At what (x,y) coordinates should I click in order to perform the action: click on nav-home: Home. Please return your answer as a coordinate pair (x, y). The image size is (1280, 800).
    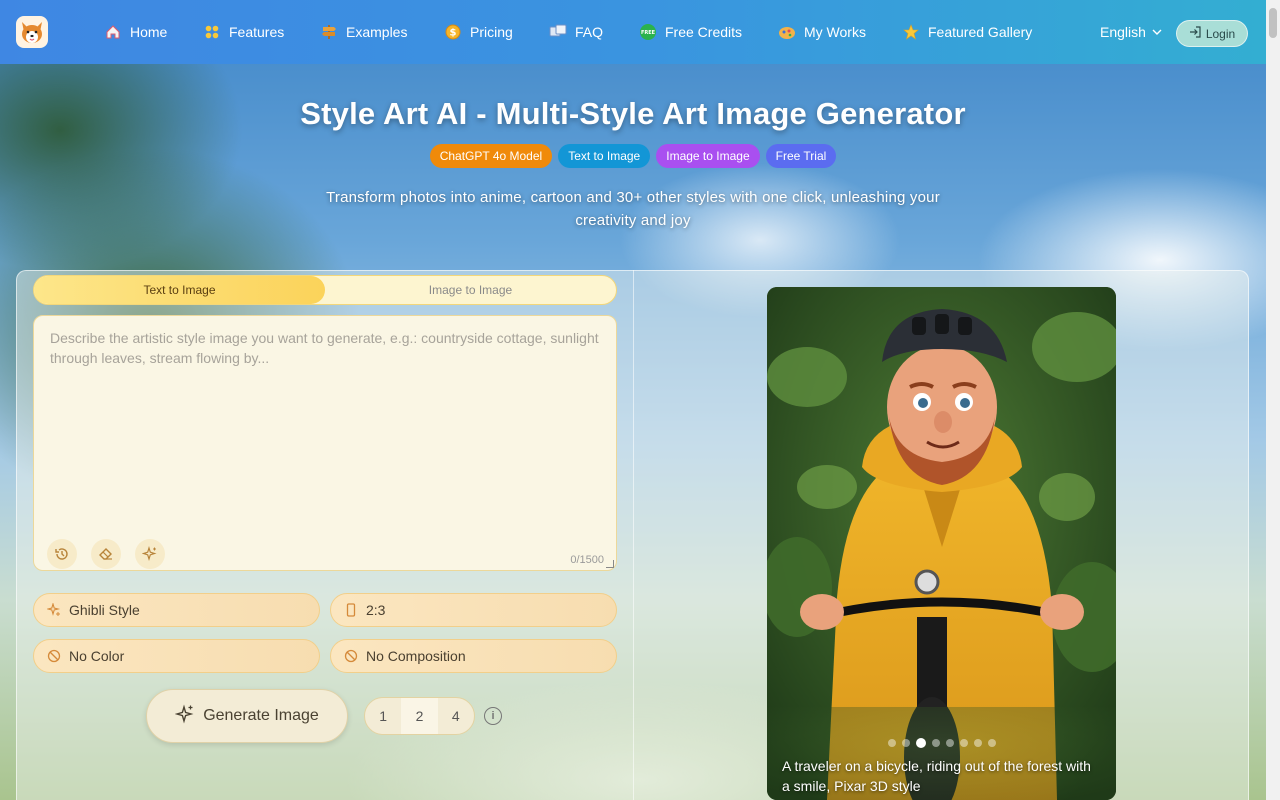
    Looking at the image, I should click on (135, 32).